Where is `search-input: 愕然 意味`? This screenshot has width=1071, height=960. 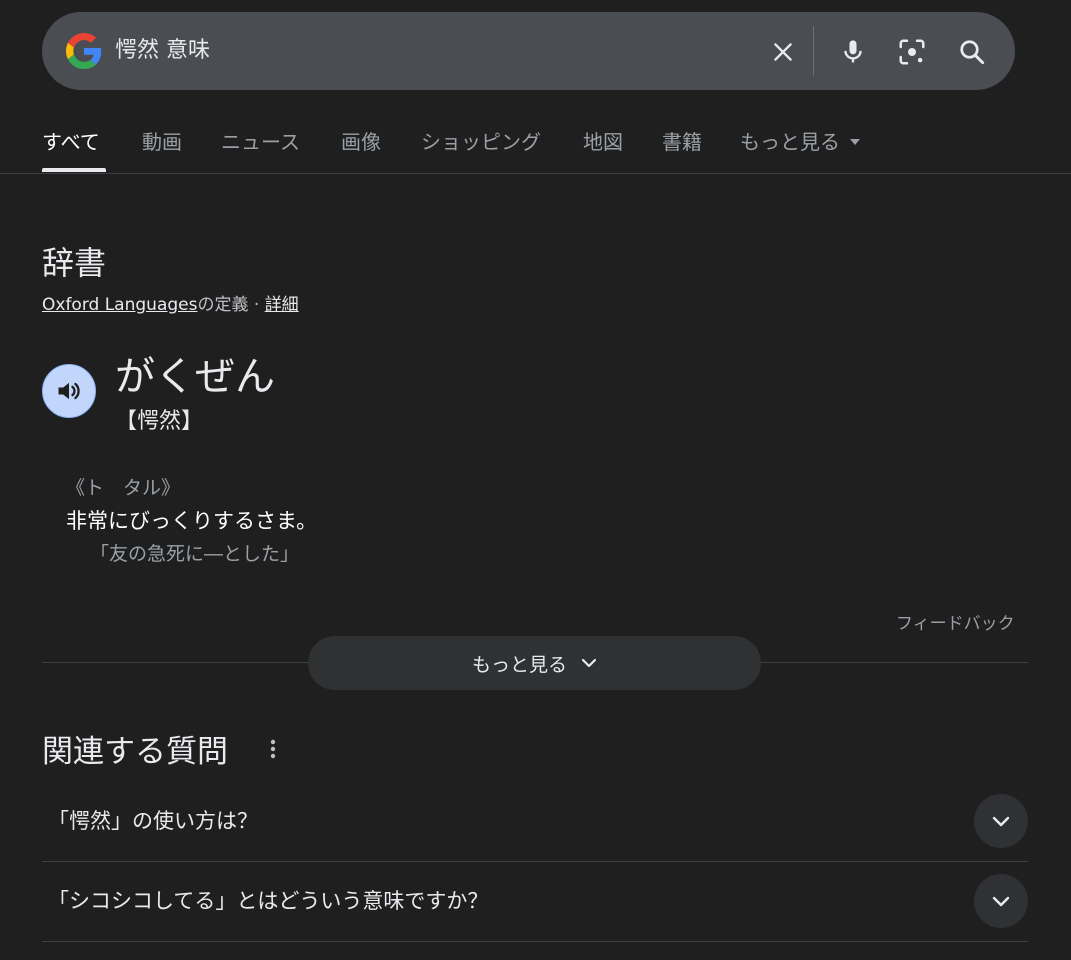
search-input: 愕然 意味 is located at coordinates (162, 51).